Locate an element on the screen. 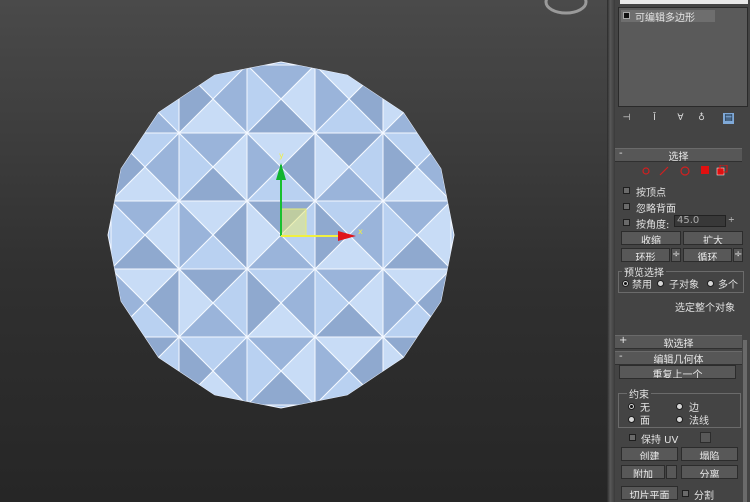 The width and height of the screenshot is (750, 502). vertex-level-icon is located at coordinates (646, 171).